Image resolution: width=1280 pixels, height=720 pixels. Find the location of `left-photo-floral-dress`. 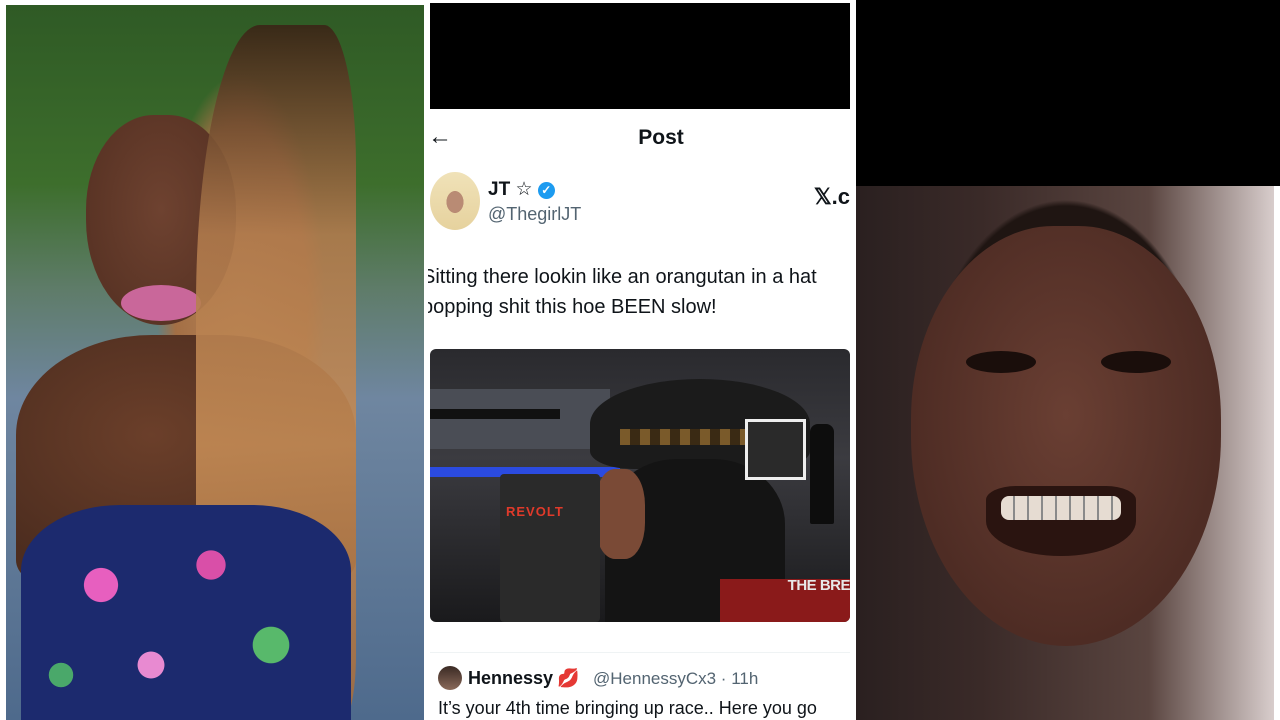

left-photo-floral-dress is located at coordinates (186, 612).